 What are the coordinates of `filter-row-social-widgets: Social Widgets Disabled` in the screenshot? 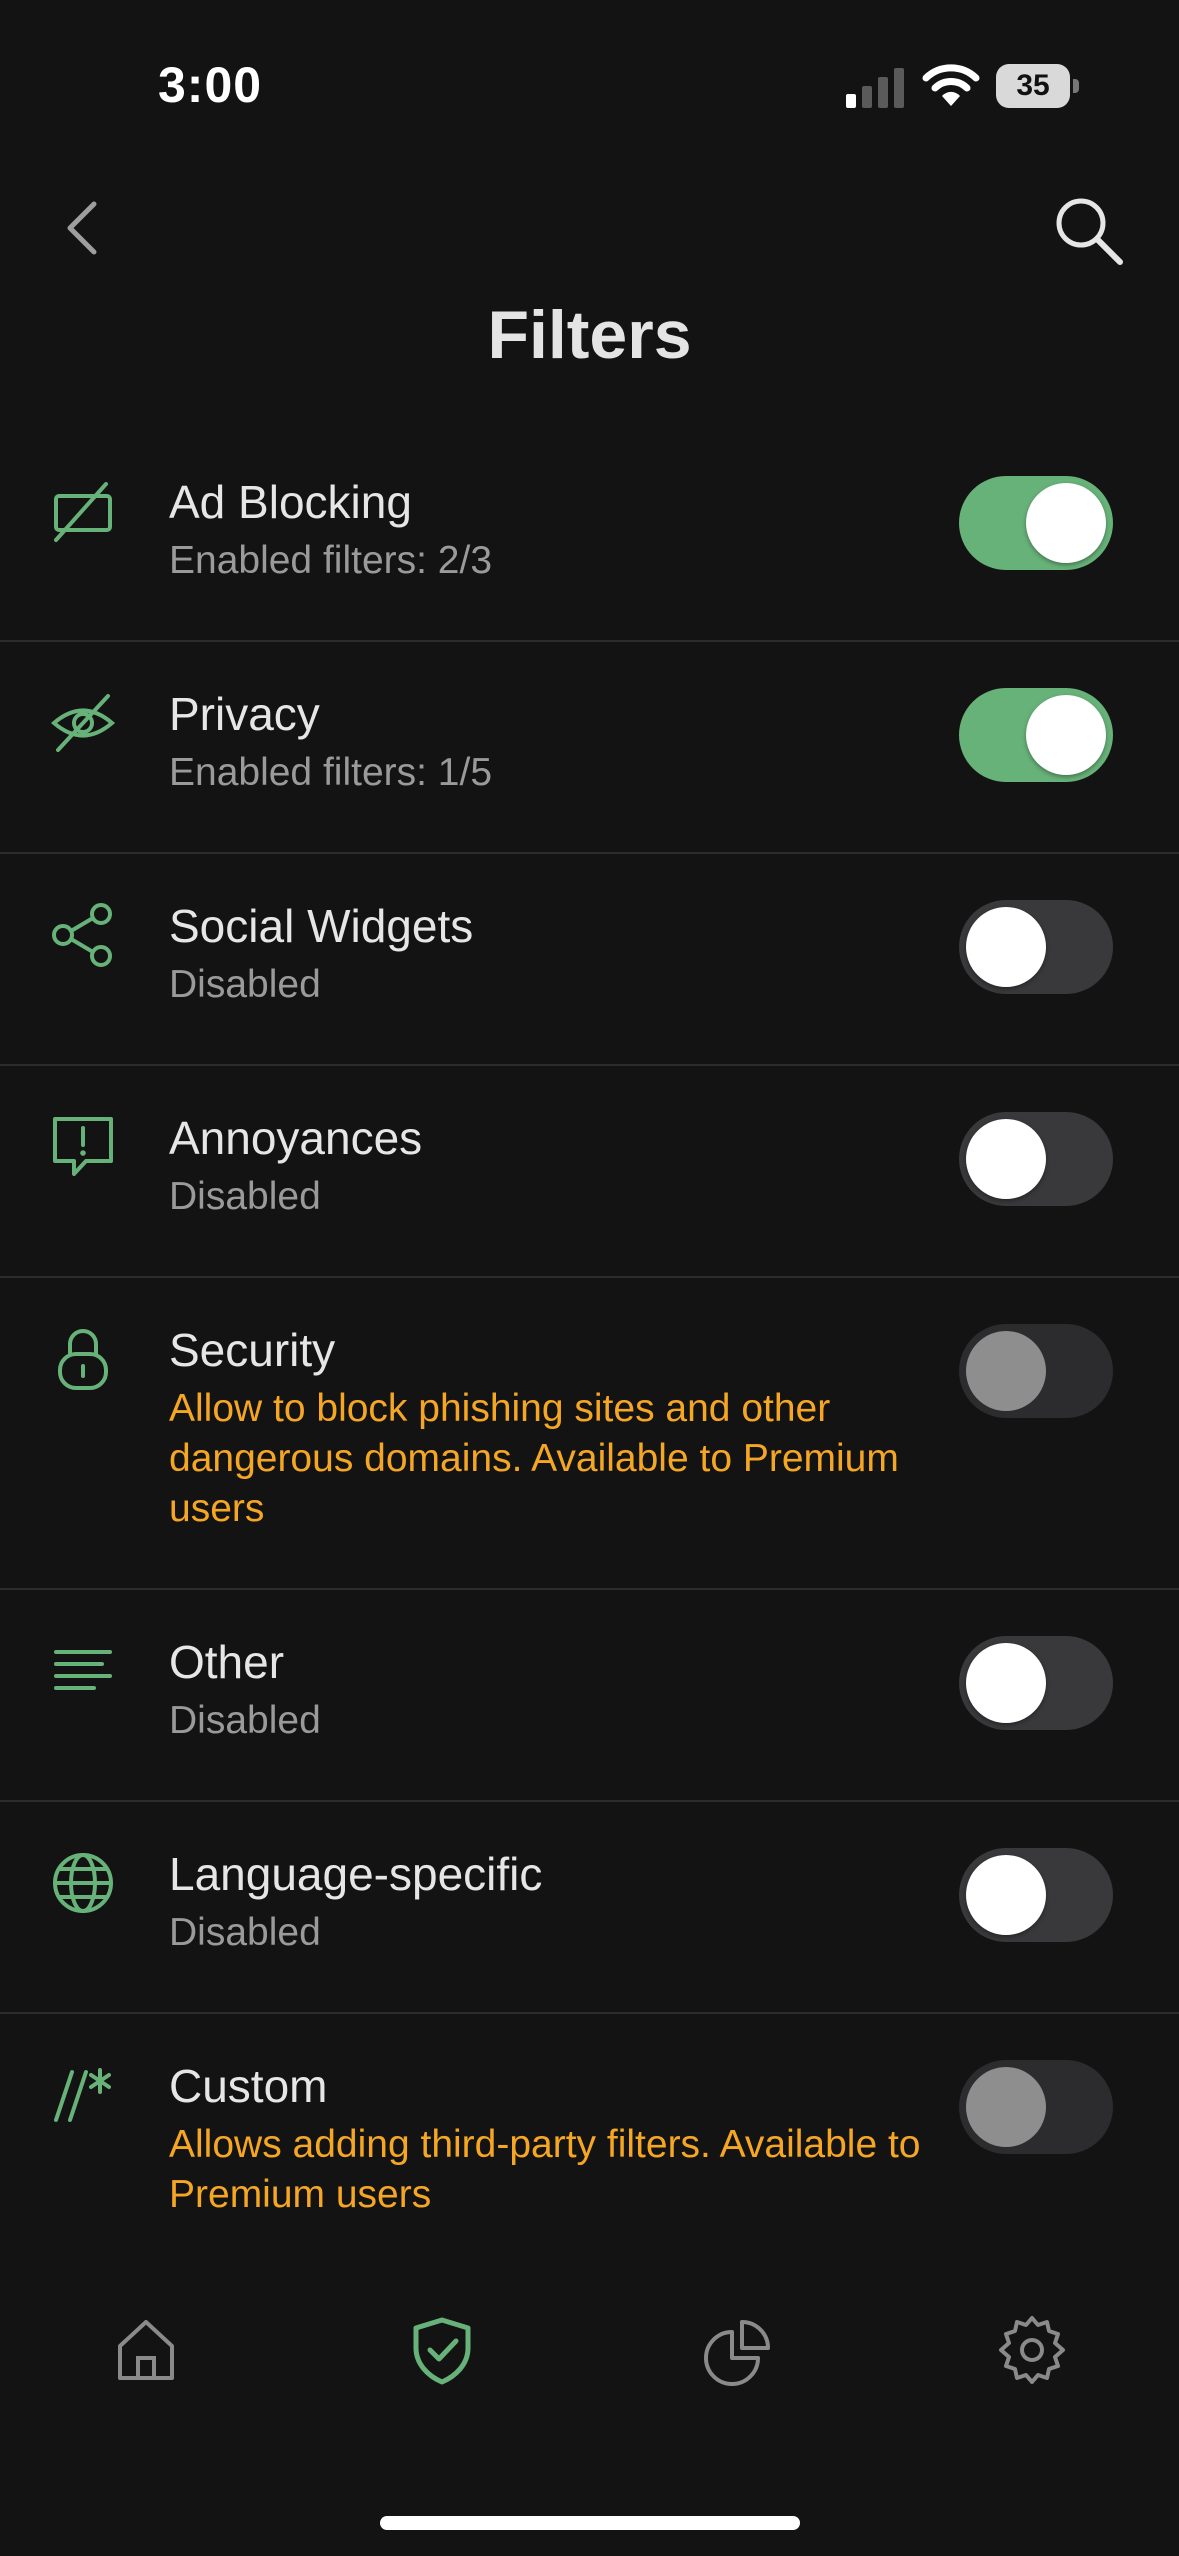 It's located at (589, 960).